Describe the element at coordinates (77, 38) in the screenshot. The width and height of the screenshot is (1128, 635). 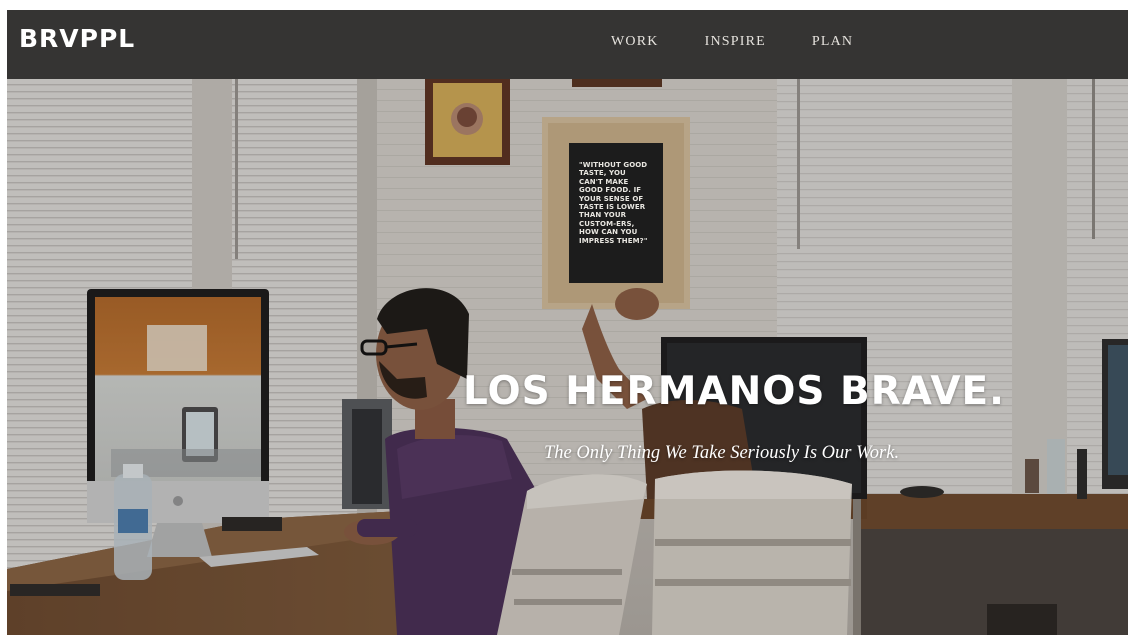
I see `brand-logo: BRVPPL` at that location.